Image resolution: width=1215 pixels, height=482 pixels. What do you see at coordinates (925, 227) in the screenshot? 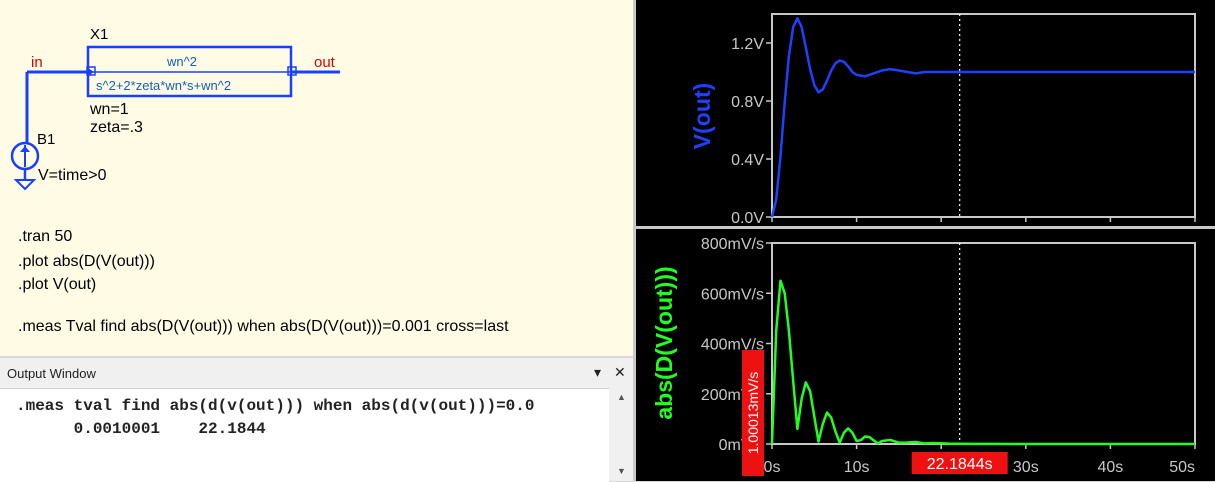
I see `plot-pane-divider` at bounding box center [925, 227].